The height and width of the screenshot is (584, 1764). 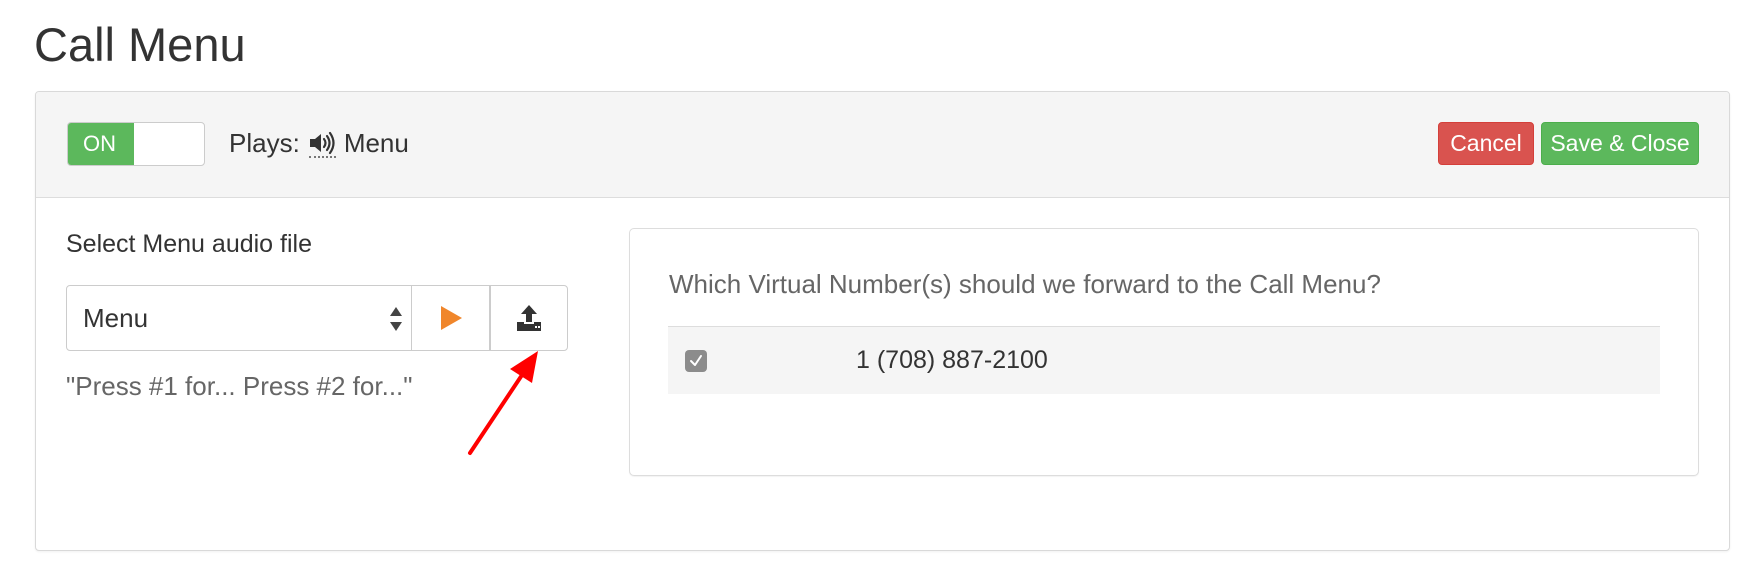 I want to click on play-audio-button, so click(x=451, y=318).